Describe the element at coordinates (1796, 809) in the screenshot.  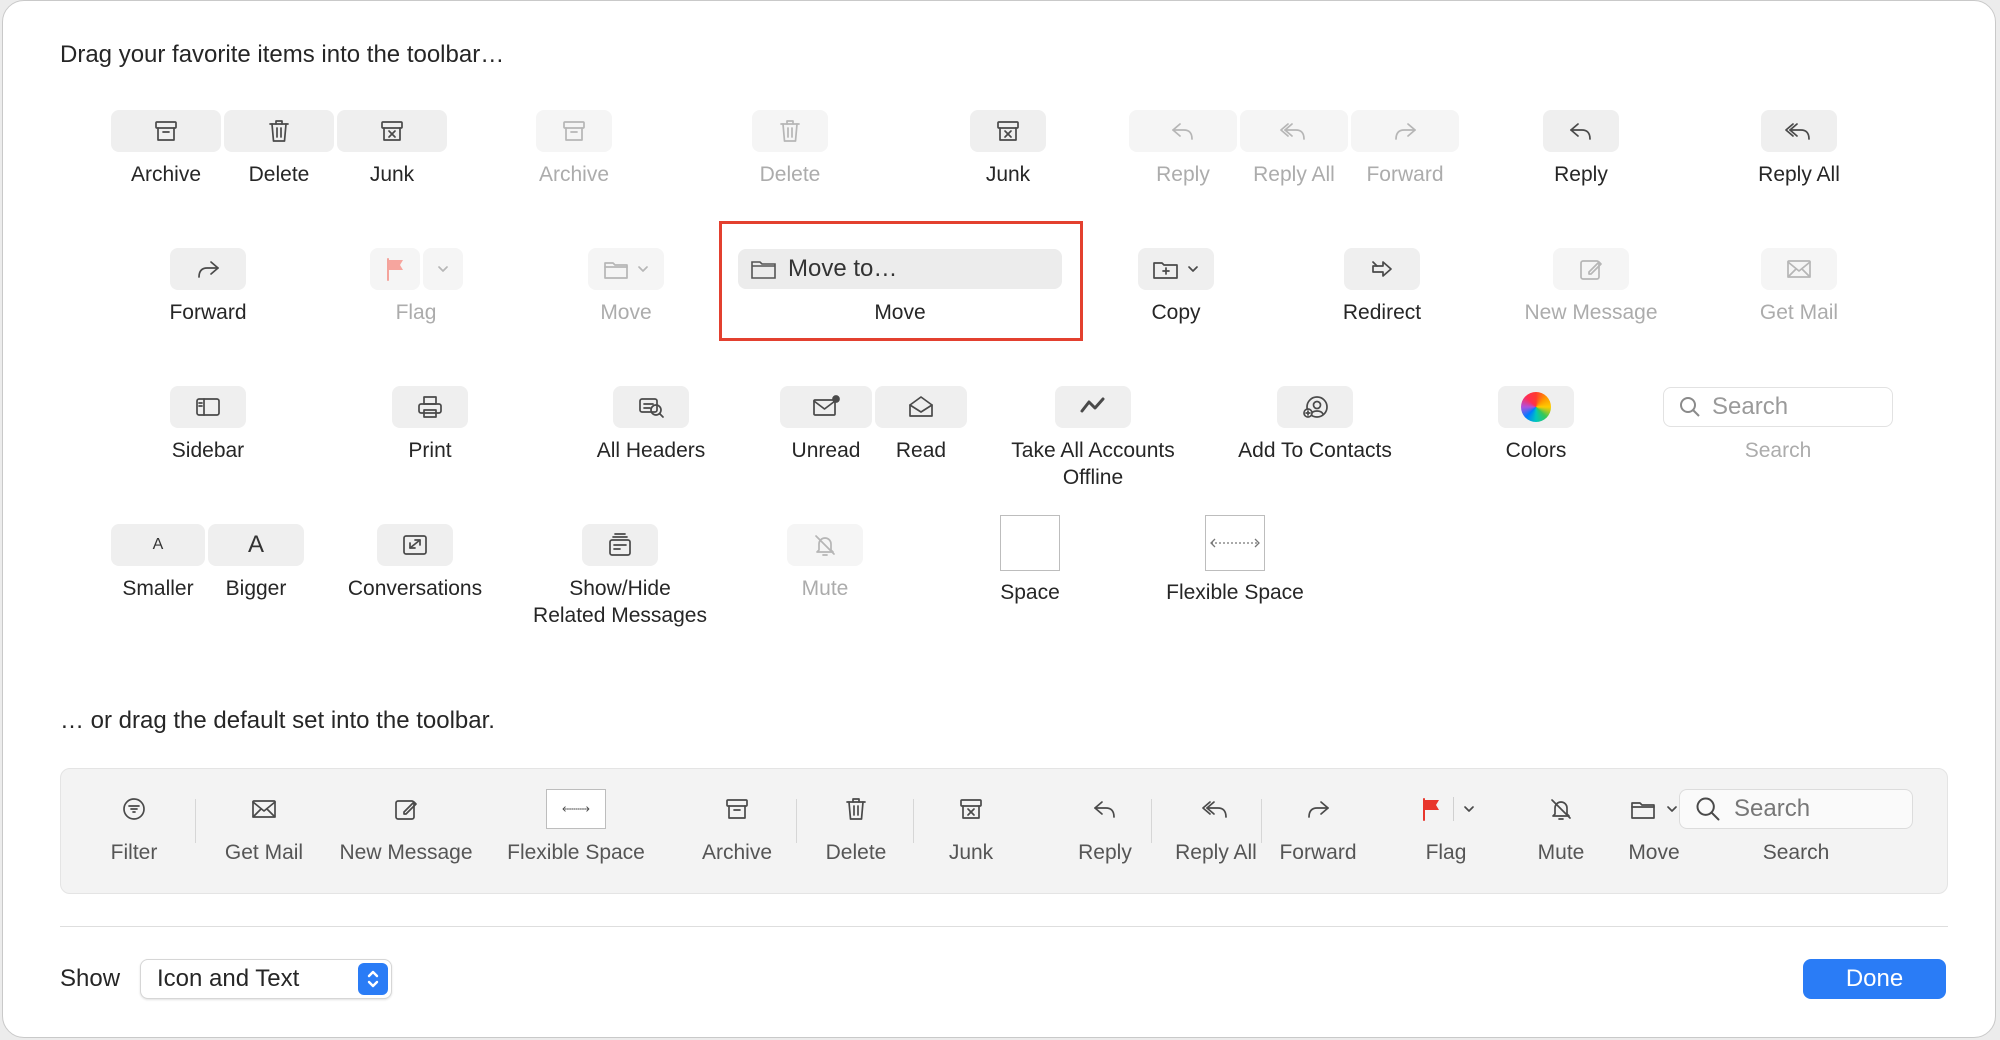
I see `search-field: Search` at that location.